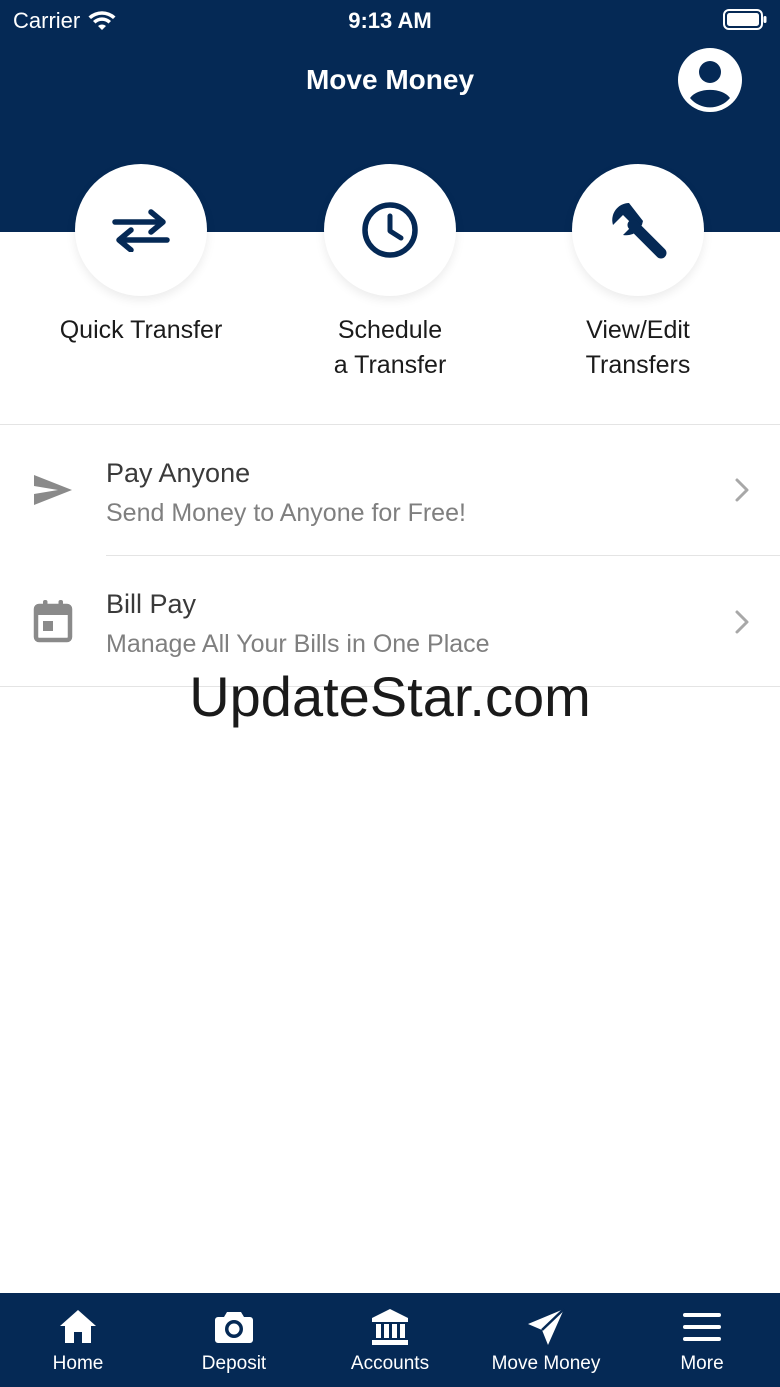 This screenshot has width=780, height=1387. I want to click on tab-deposit: Deposit, so click(234, 1340).